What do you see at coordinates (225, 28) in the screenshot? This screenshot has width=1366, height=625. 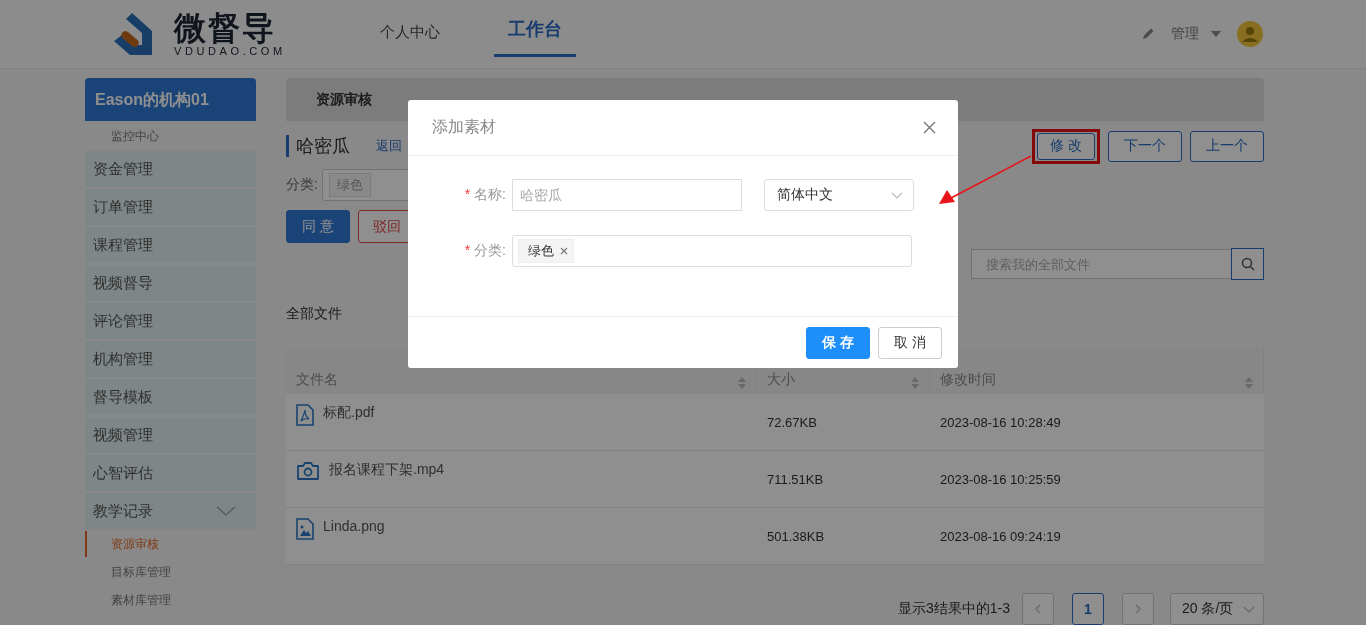 I see `logo-text: 微督导` at bounding box center [225, 28].